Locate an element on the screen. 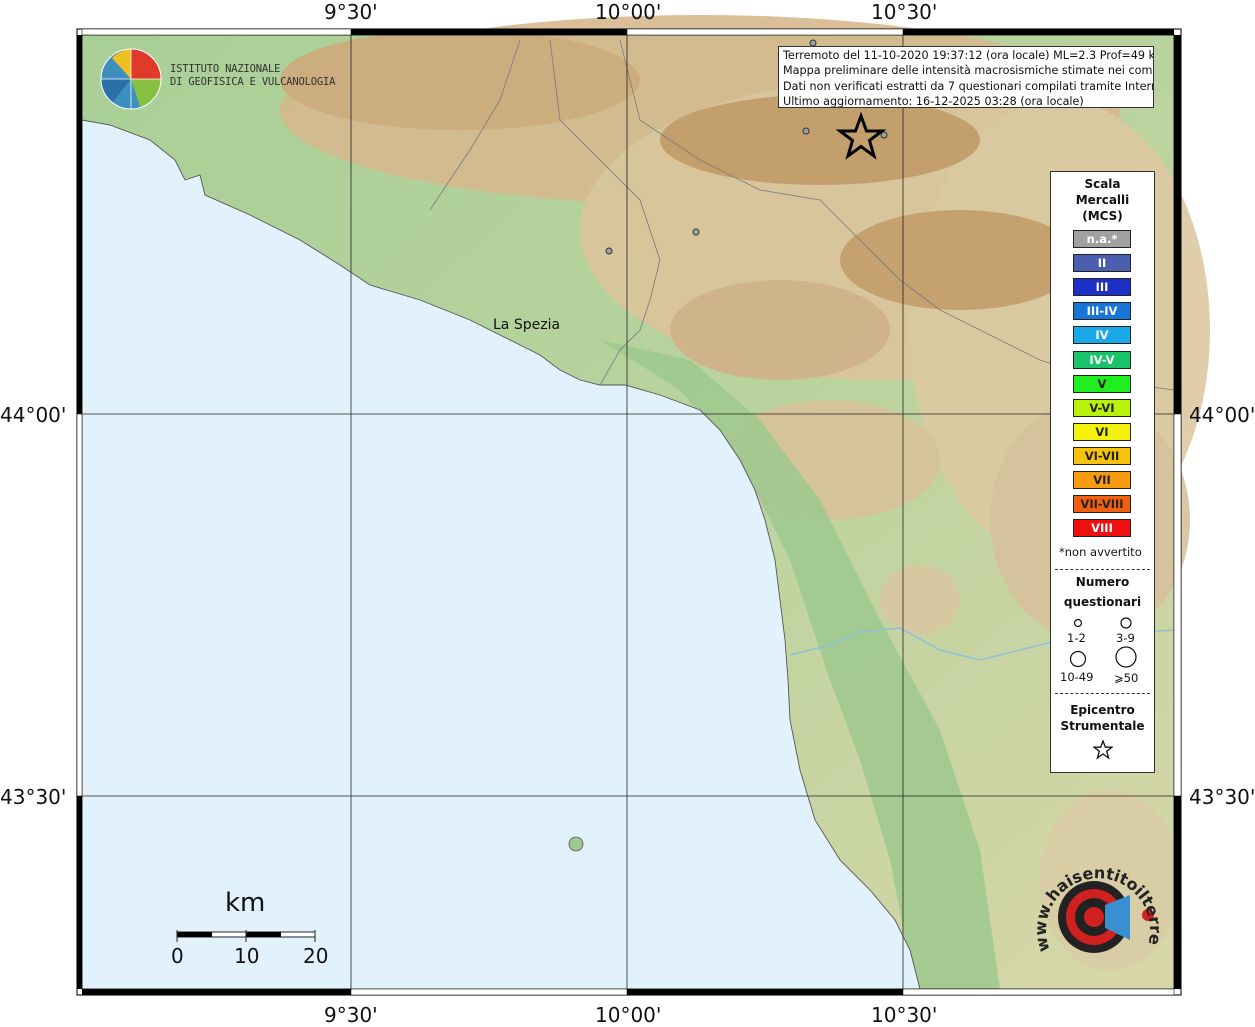 The image size is (1255, 1027). lon-label-bottom: 10°00' is located at coordinates (628, 1015).